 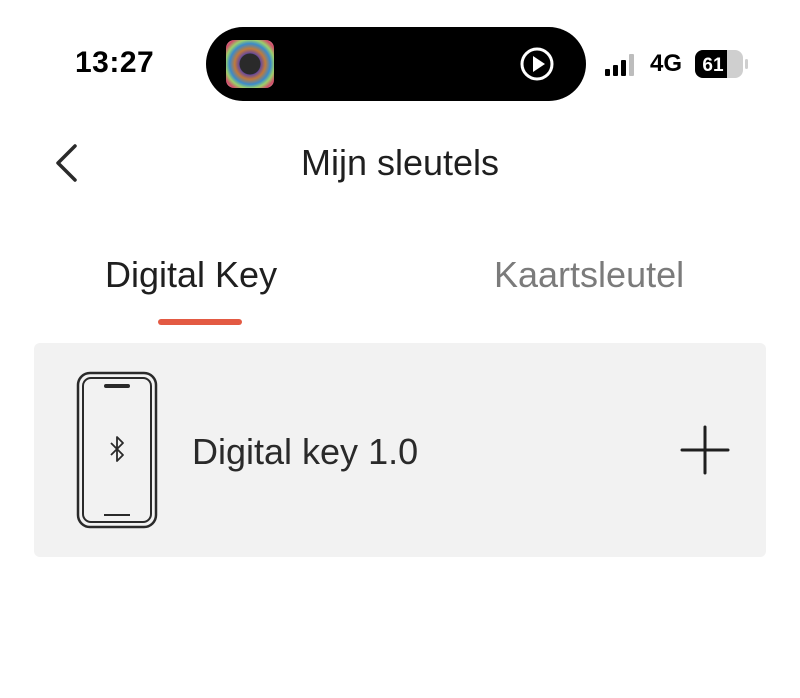 What do you see at coordinates (250, 64) in the screenshot?
I see `album-art-icon` at bounding box center [250, 64].